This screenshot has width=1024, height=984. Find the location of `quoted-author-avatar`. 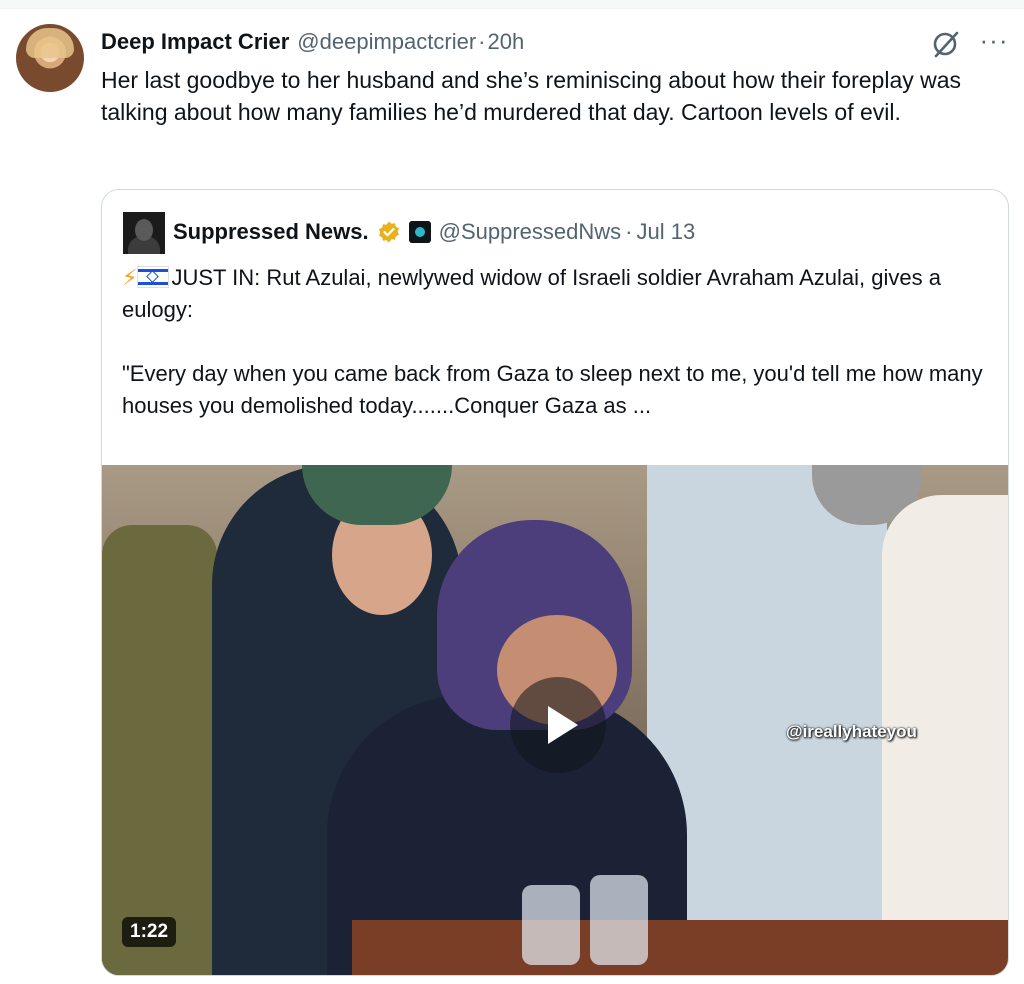

quoted-author-avatar is located at coordinates (144, 233).